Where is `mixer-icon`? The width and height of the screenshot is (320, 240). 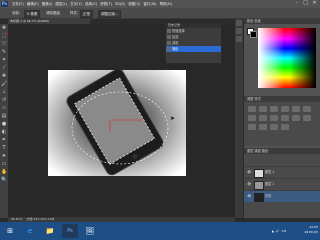
mixer-icon is located at coordinates (285, 118).